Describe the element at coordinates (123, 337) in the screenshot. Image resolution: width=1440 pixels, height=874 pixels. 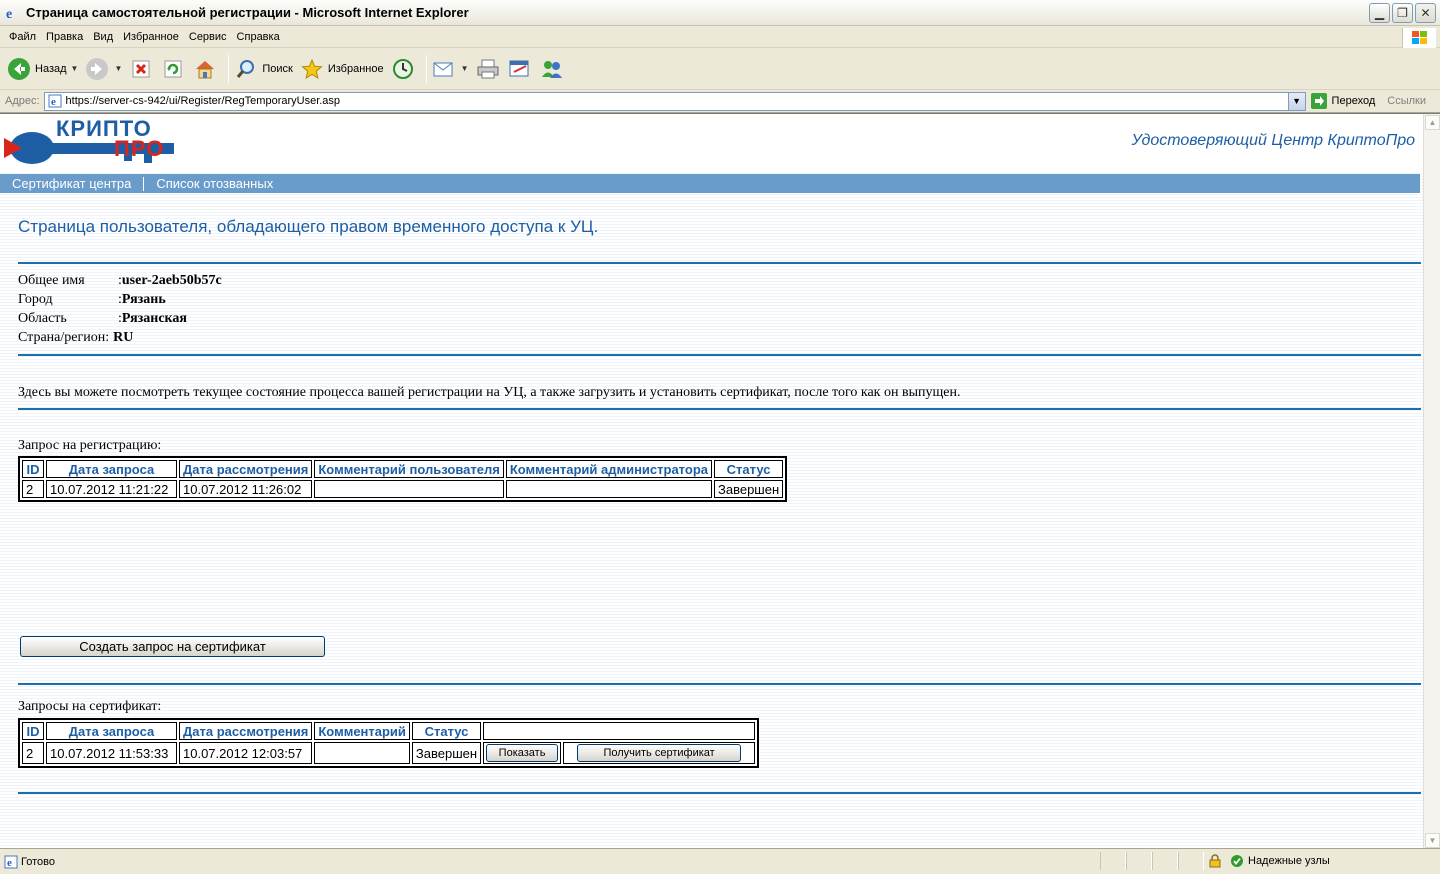
I see `info-value: RU` at that location.